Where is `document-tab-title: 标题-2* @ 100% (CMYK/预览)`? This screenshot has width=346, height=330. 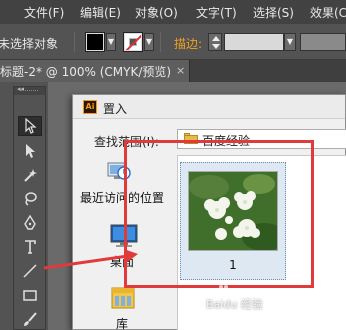
document-tab-title: 标题-2* @ 100% (CMYK/预览) is located at coordinates (86, 72).